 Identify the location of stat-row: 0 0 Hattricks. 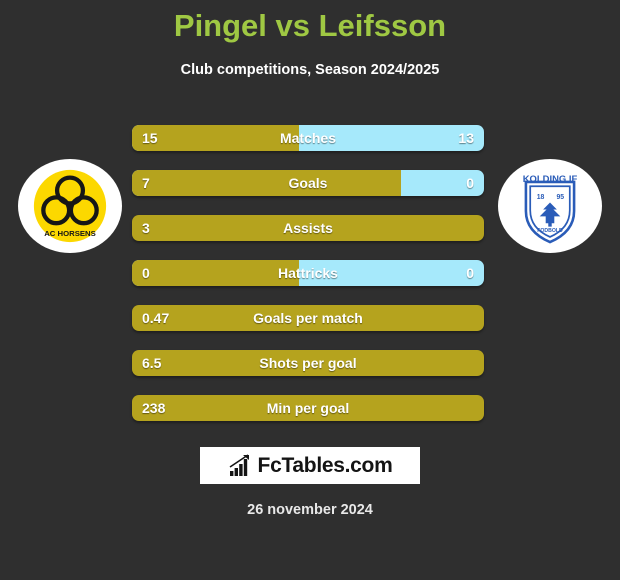
(308, 282).